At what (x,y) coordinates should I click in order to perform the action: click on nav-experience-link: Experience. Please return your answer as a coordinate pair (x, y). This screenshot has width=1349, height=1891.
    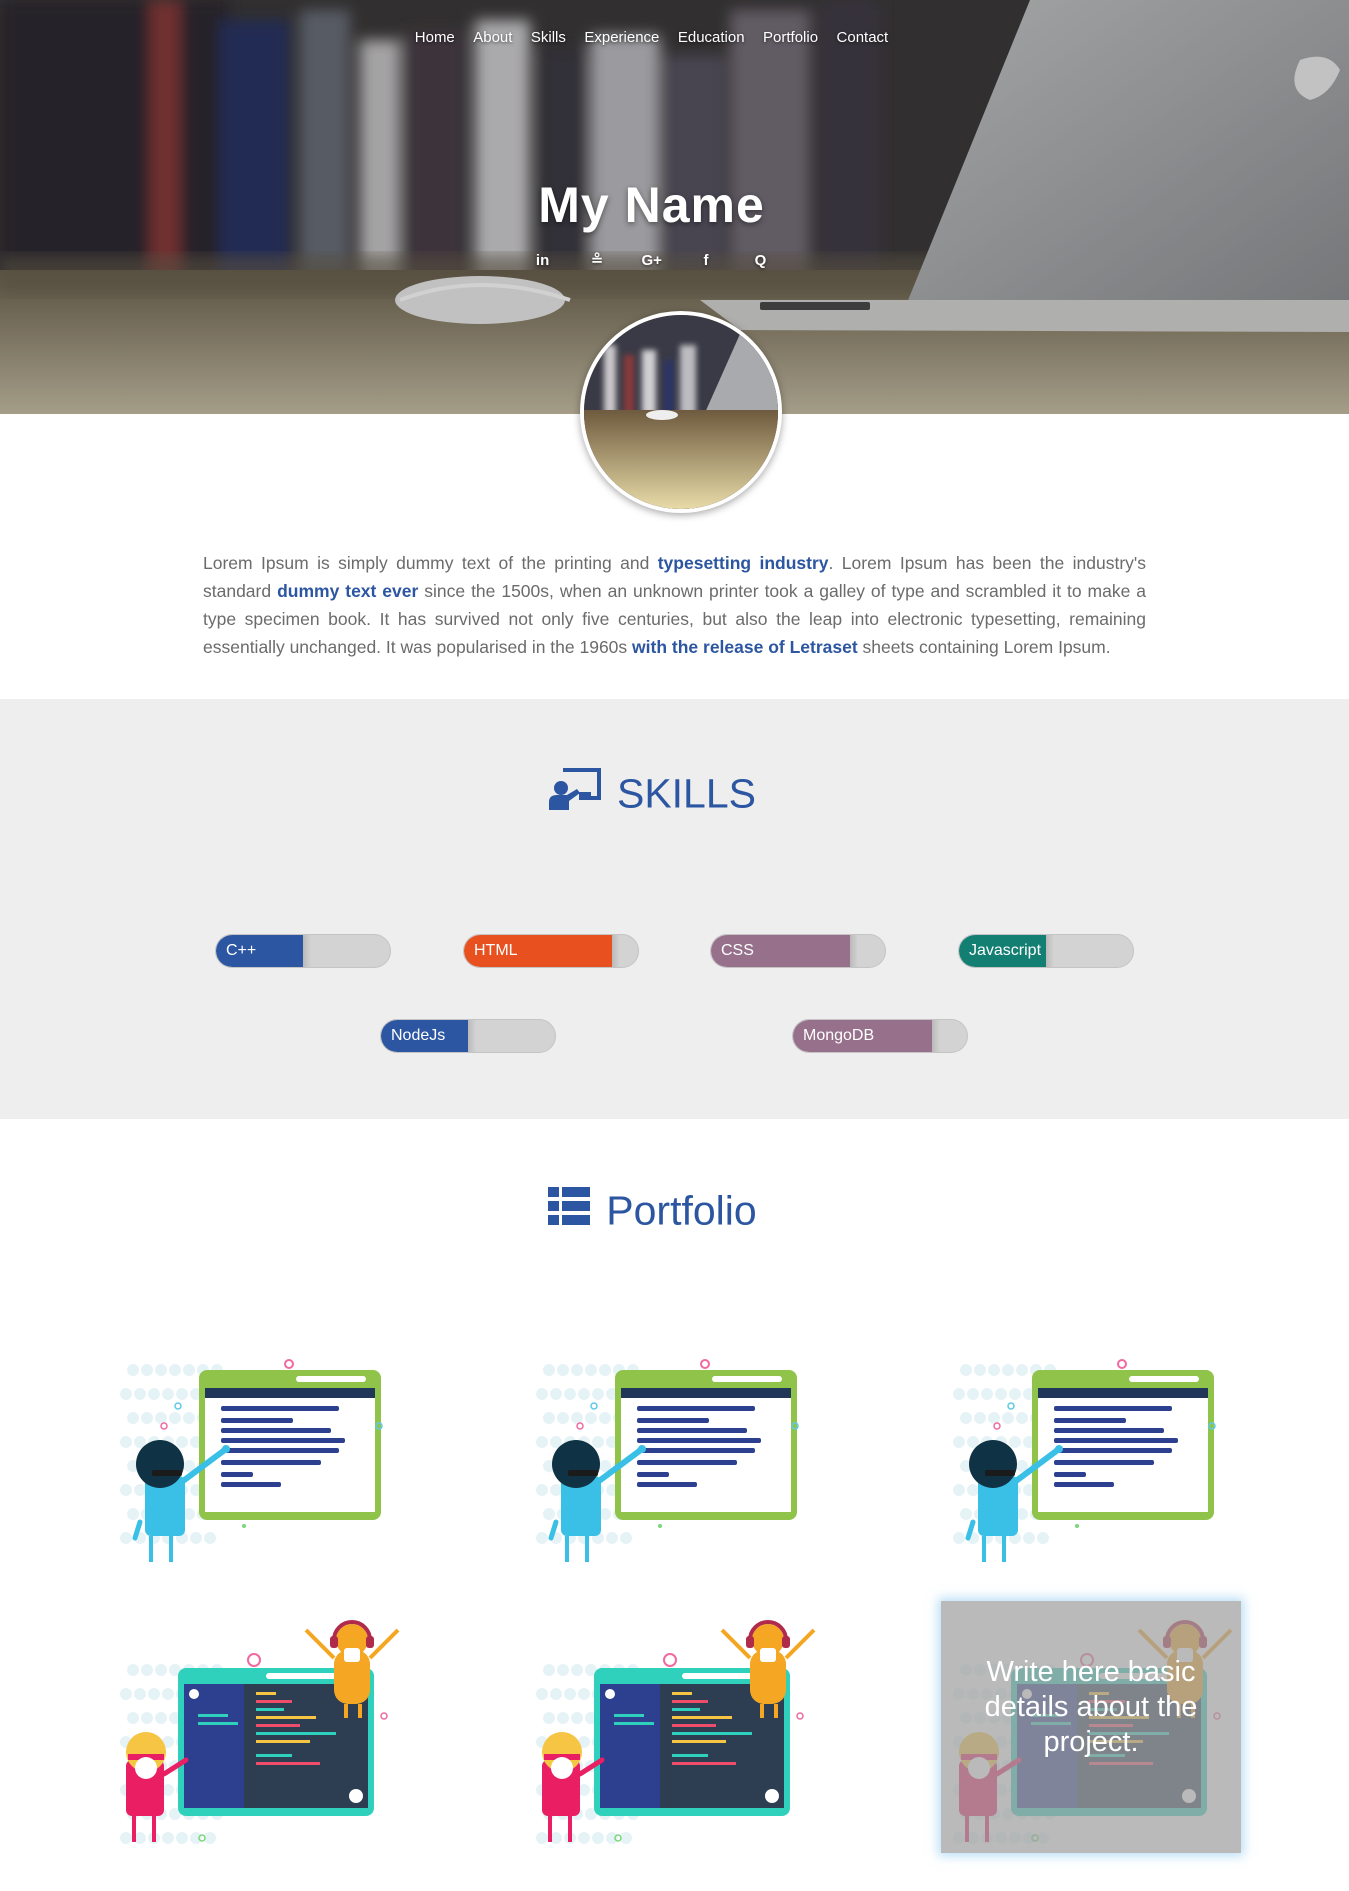
    Looking at the image, I should click on (621, 37).